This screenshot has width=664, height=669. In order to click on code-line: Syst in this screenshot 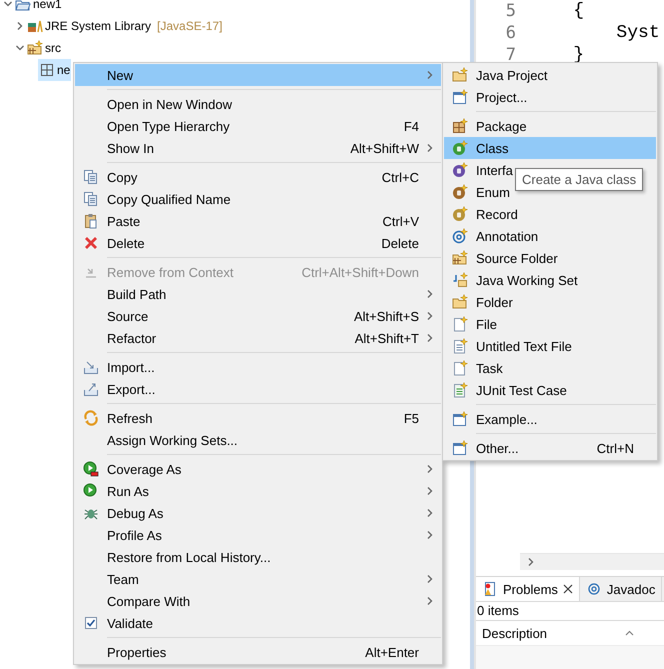, I will do `click(638, 33)`.